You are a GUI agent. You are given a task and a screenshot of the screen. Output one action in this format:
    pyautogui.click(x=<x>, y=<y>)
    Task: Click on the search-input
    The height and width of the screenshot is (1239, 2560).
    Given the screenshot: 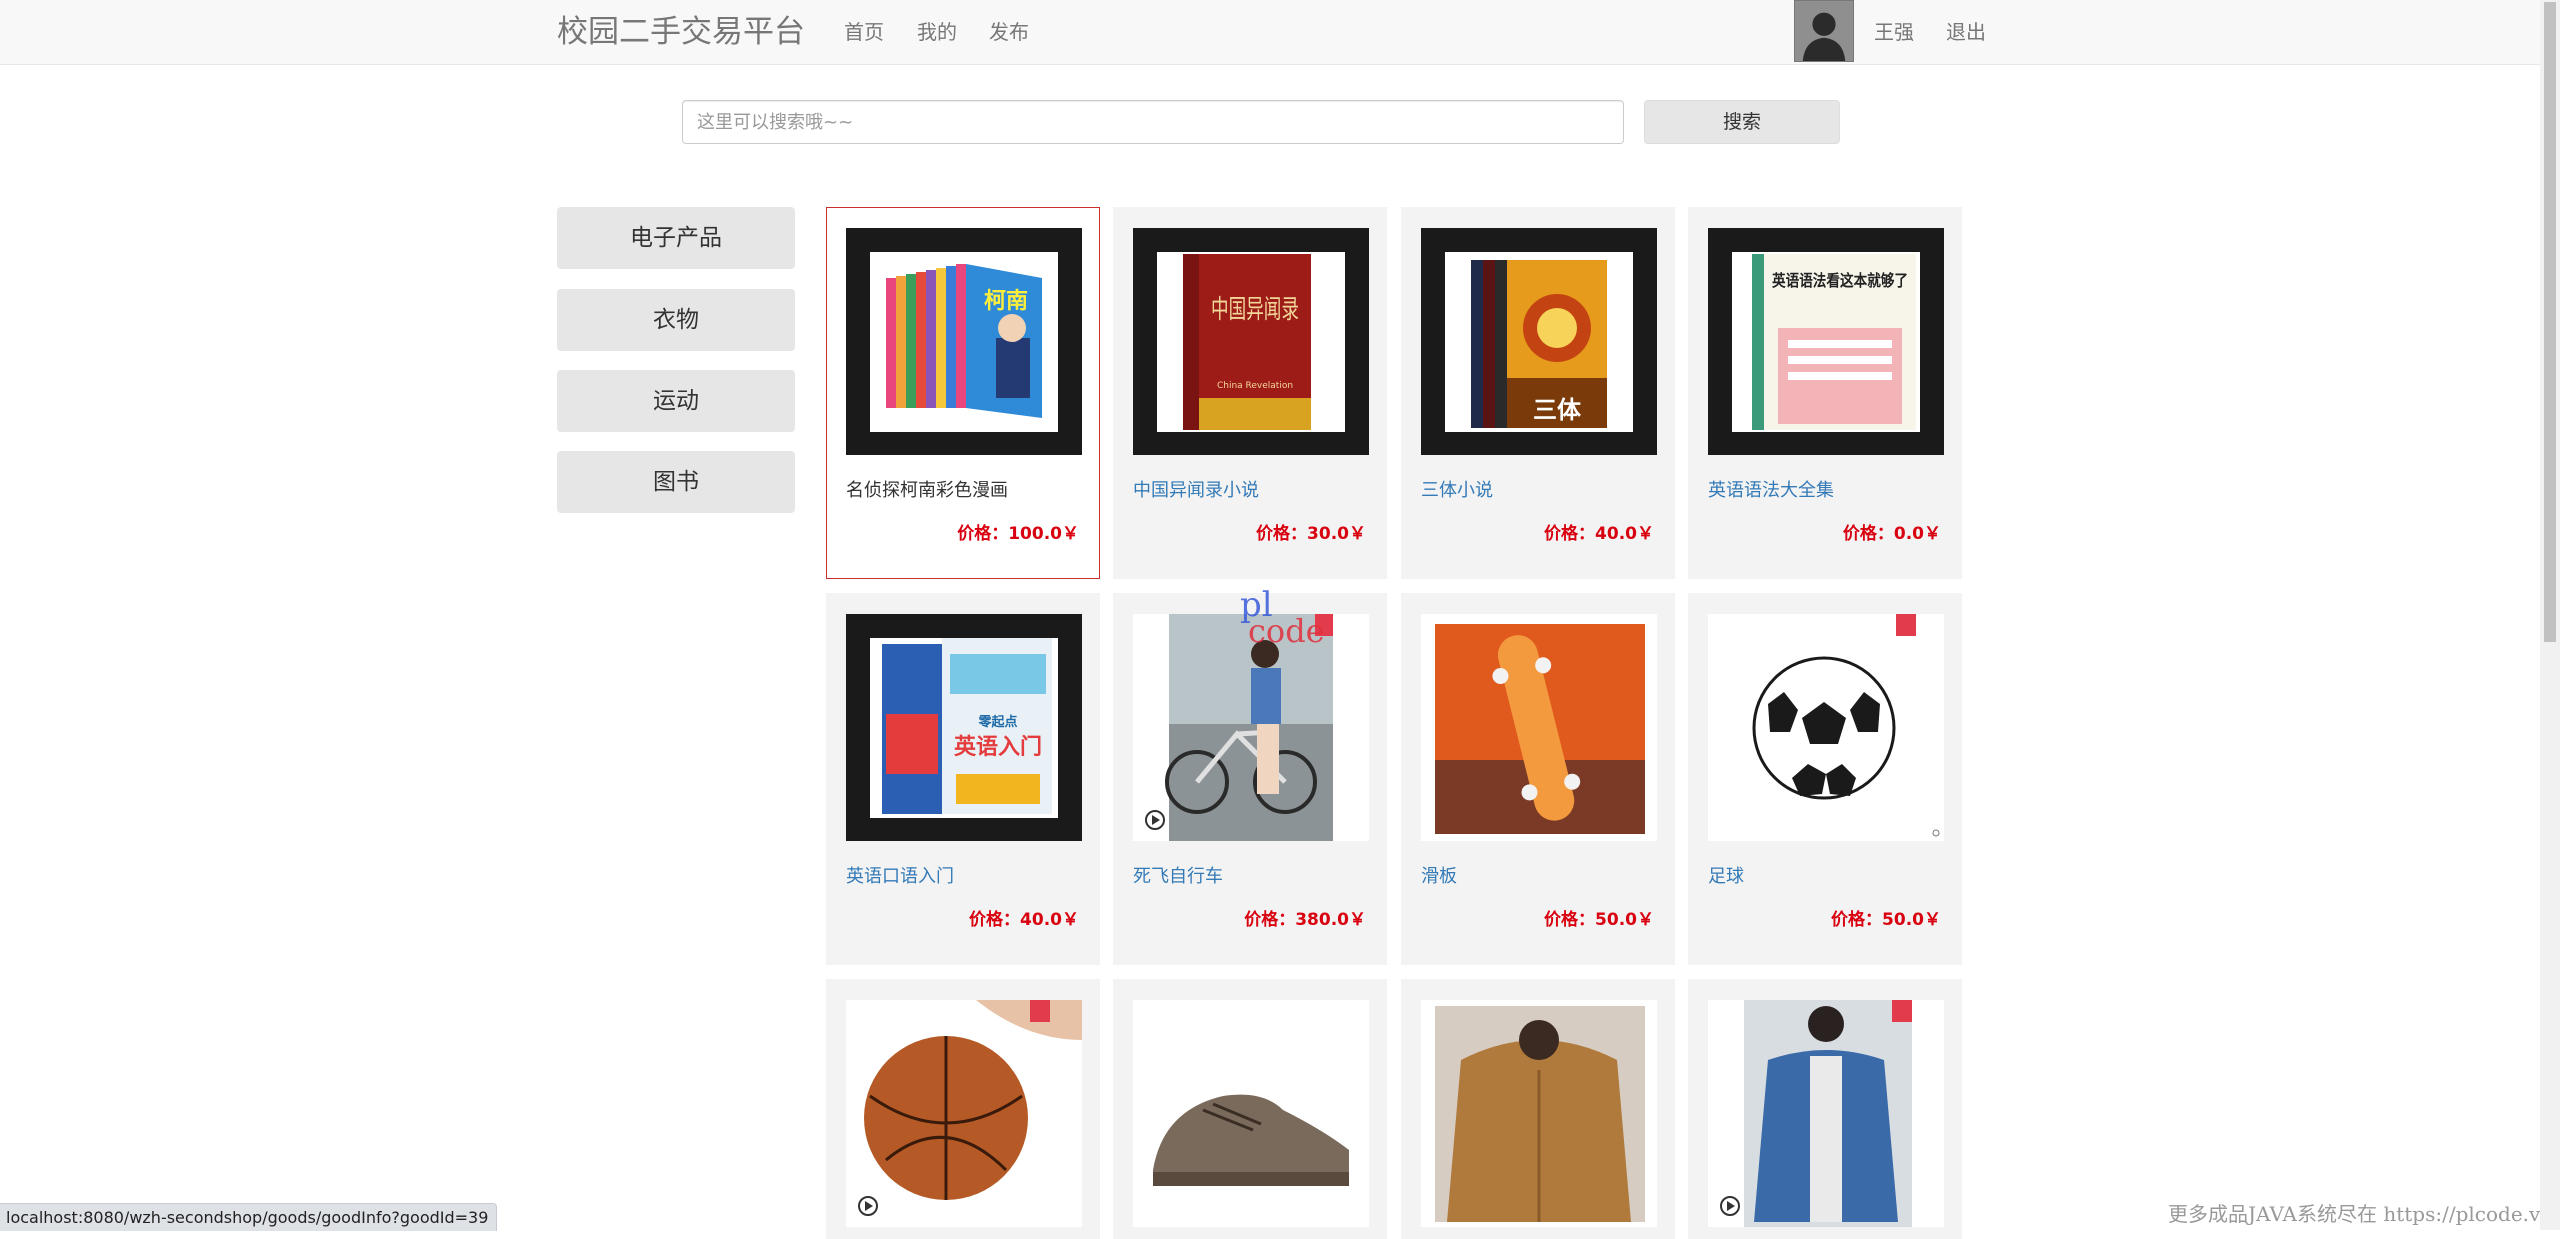 What is the action you would take?
    pyautogui.click(x=1153, y=122)
    